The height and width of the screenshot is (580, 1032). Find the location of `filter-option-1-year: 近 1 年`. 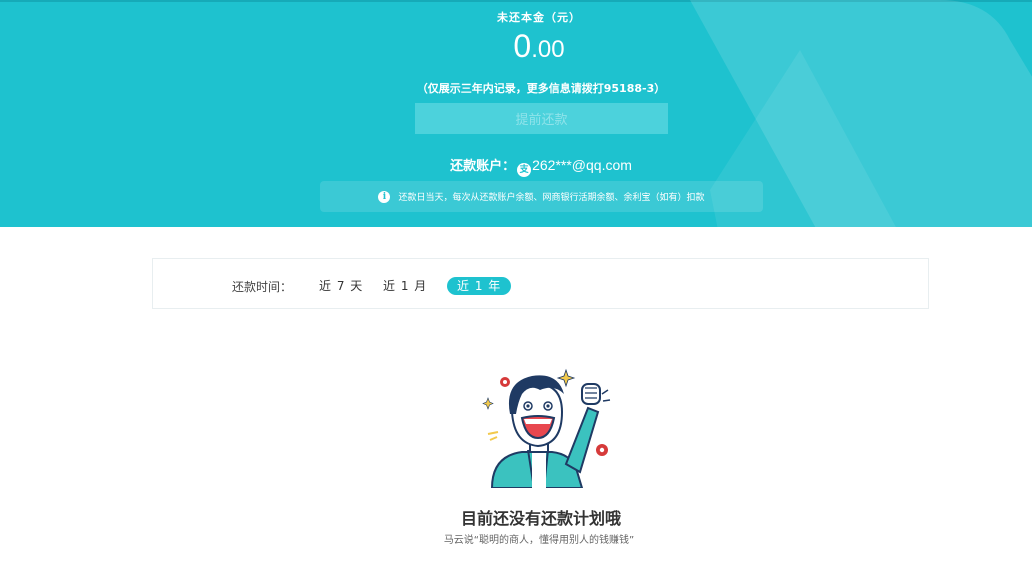

filter-option-1-year: 近 1 年 is located at coordinates (479, 286).